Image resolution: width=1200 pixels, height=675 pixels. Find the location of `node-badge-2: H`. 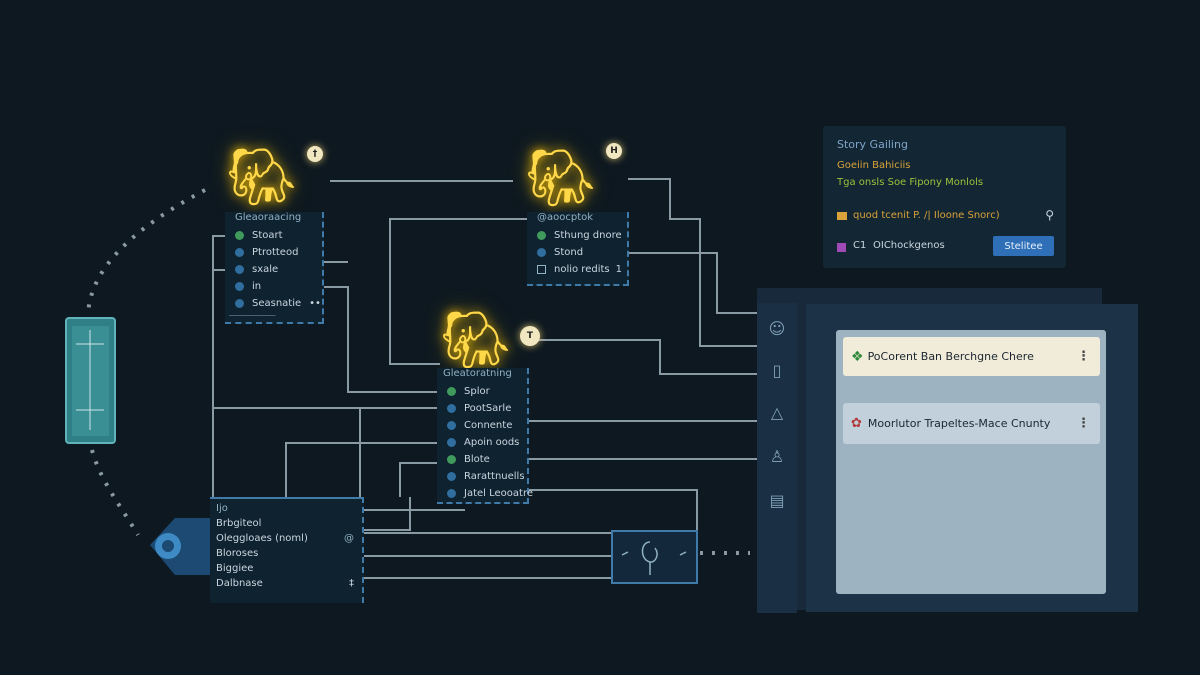

node-badge-2: H is located at coordinates (614, 151).